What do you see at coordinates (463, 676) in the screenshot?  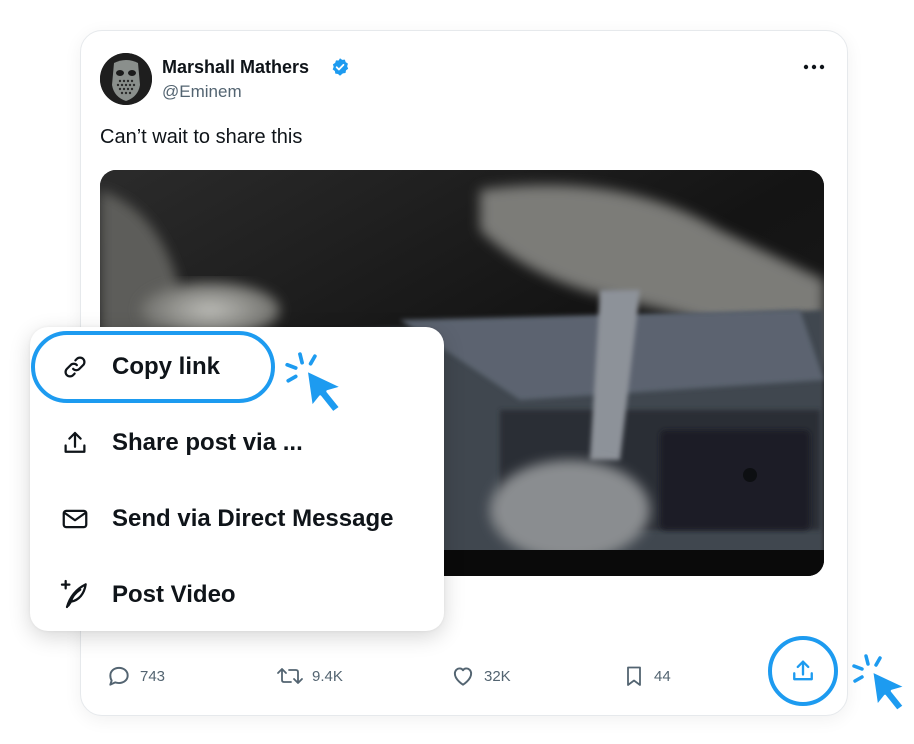 I see `heart-icon` at bounding box center [463, 676].